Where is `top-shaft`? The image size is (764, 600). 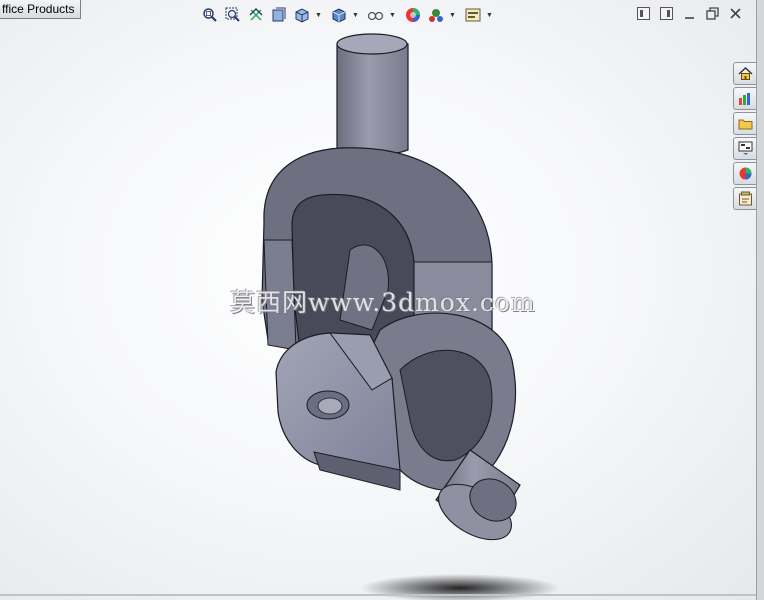
top-shaft is located at coordinates (372, 95).